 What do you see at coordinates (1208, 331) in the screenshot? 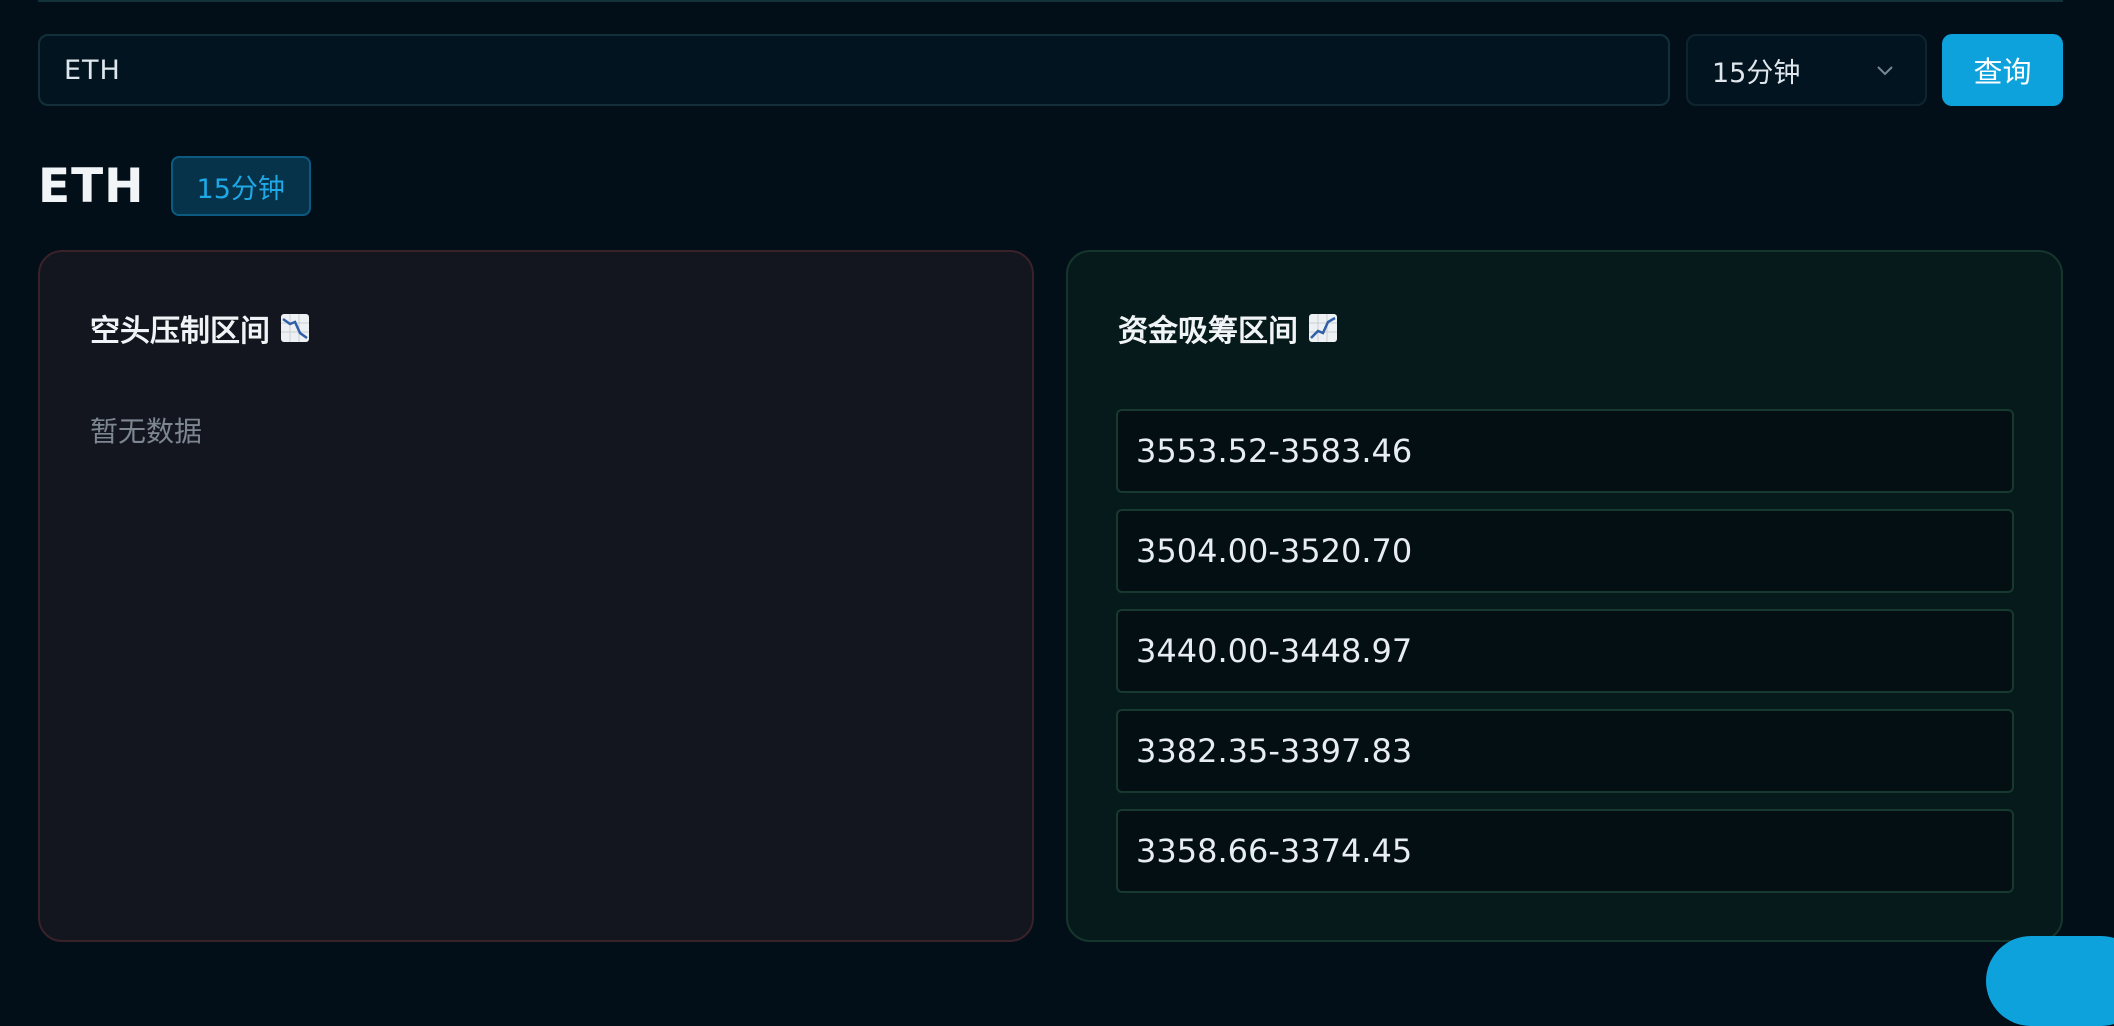
I see `bull-panel-title-text: 资金吸筹区间` at bounding box center [1208, 331].